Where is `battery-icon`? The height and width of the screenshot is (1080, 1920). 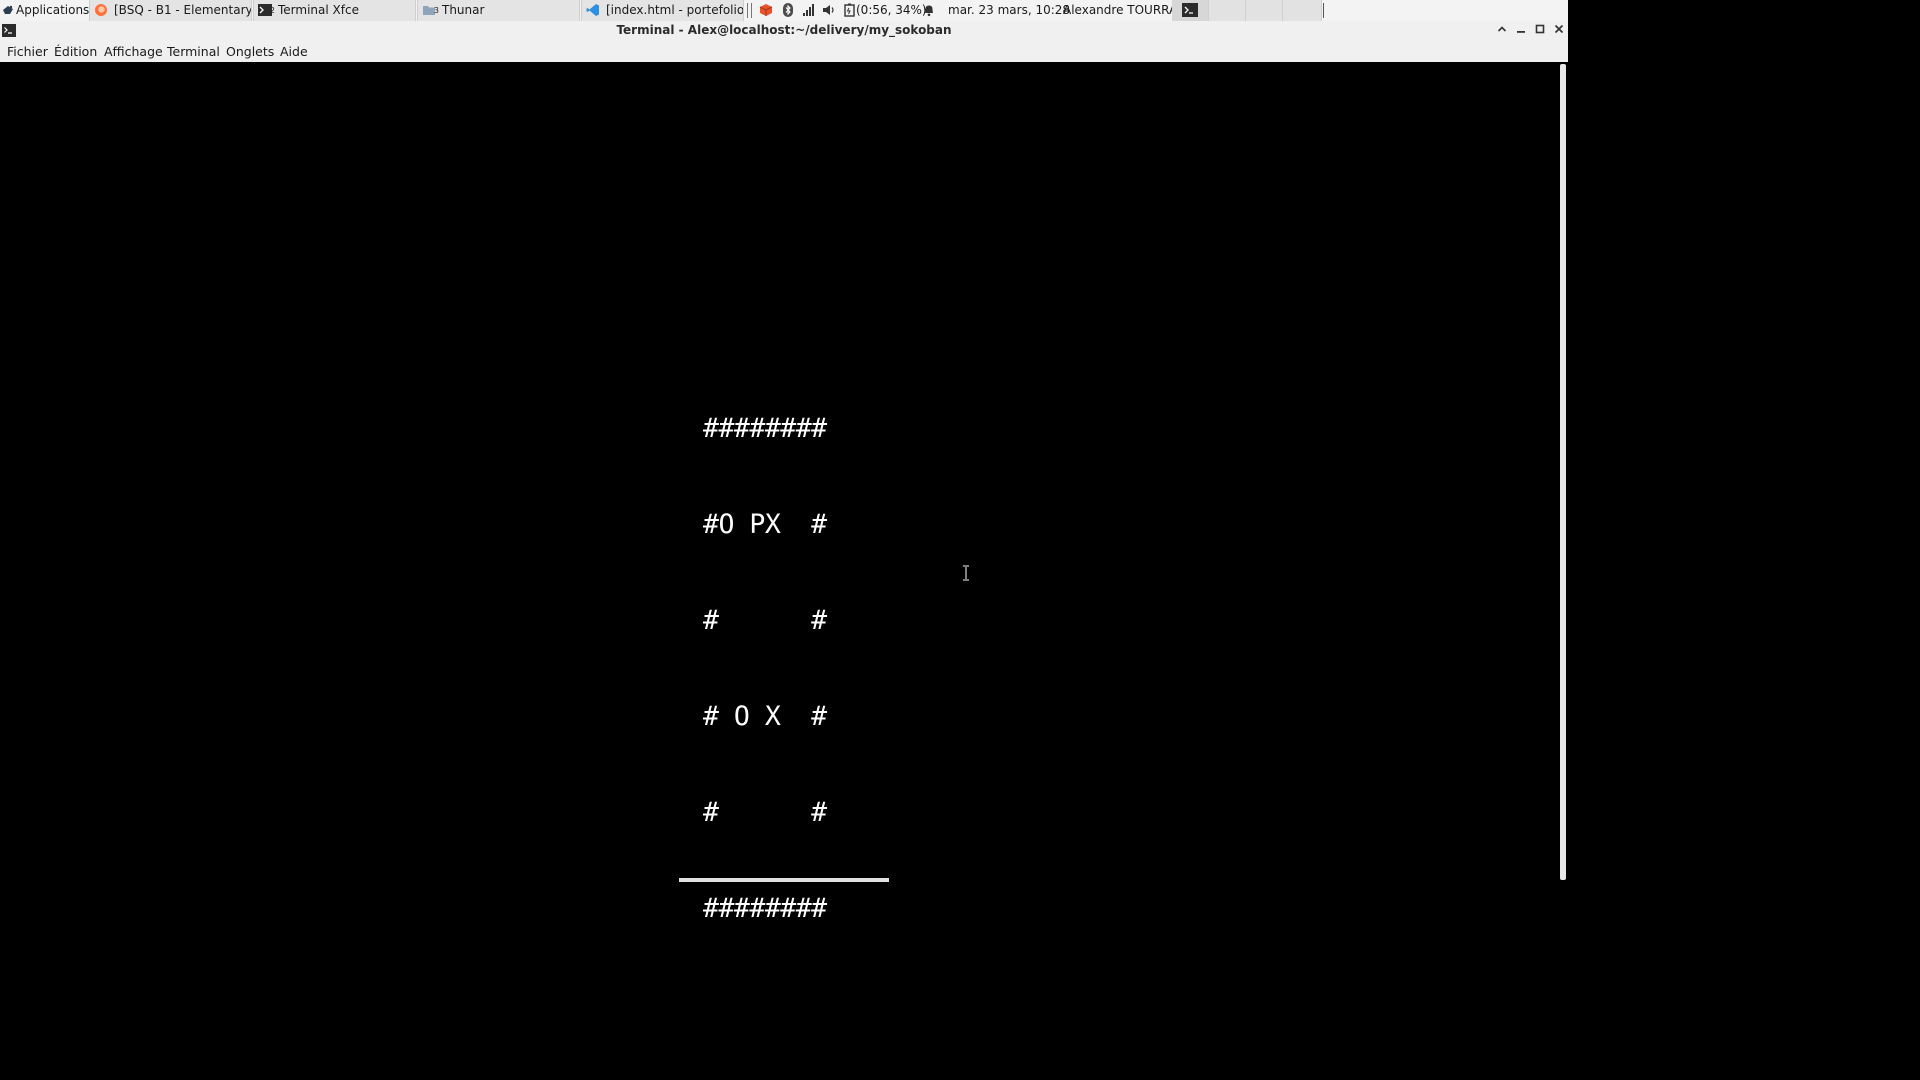
battery-icon is located at coordinates (850, 10).